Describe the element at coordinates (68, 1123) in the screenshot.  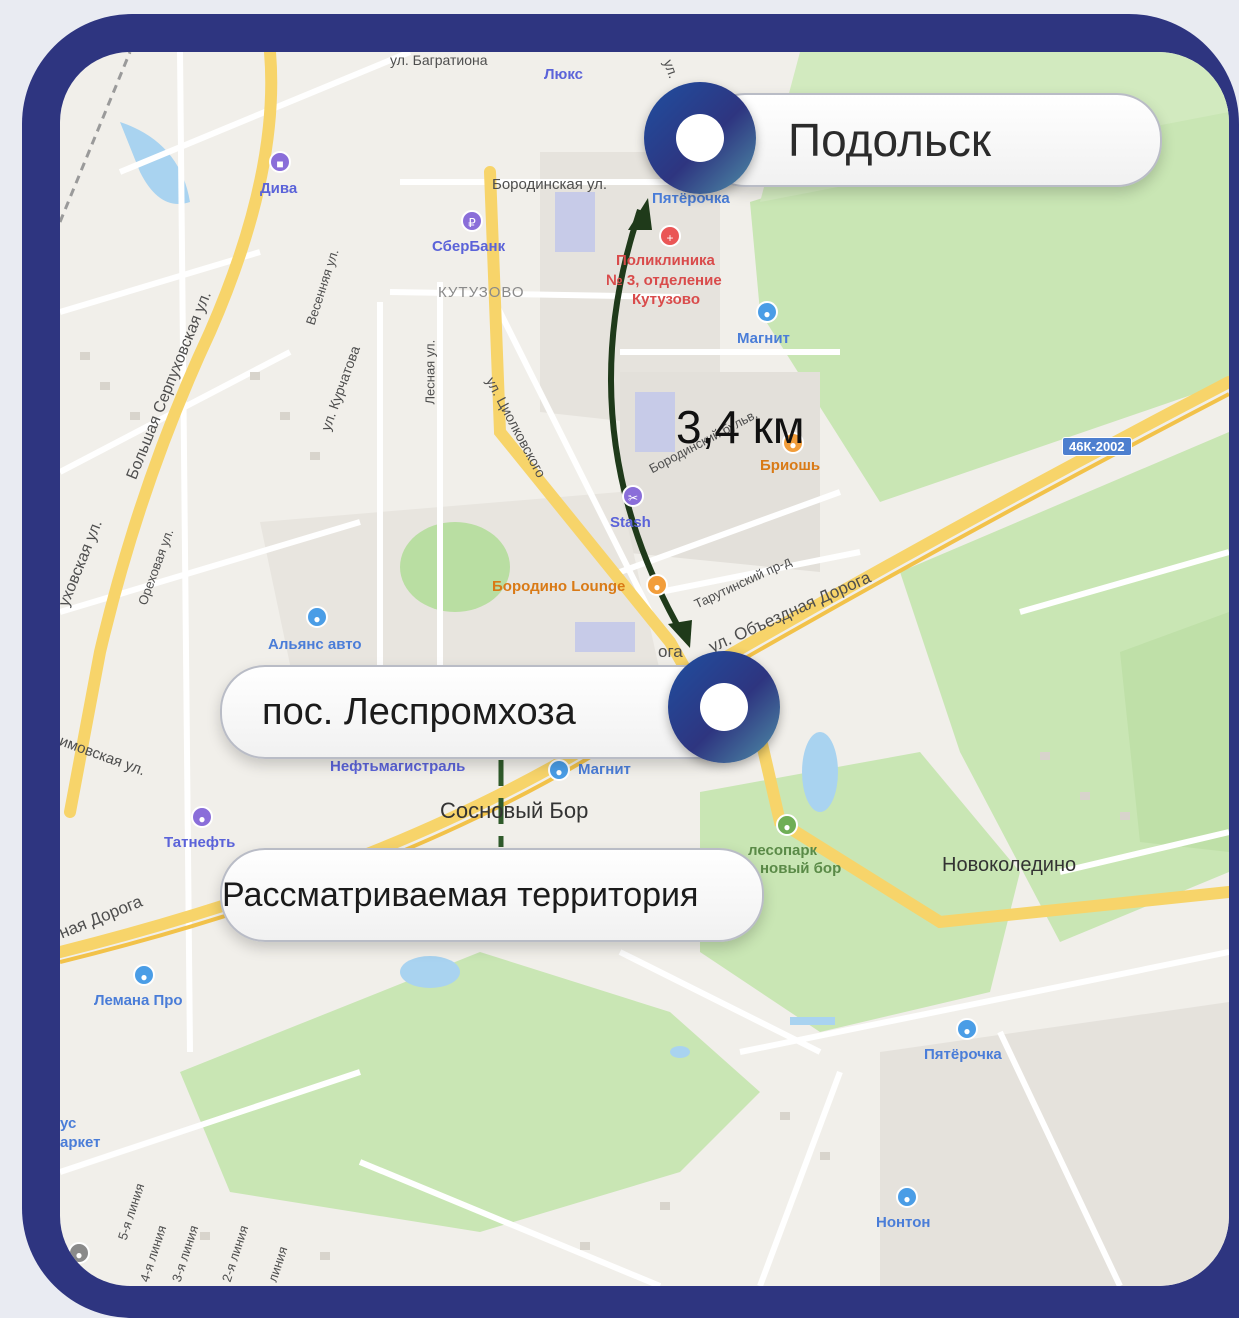
I see `poi-label: ус` at that location.